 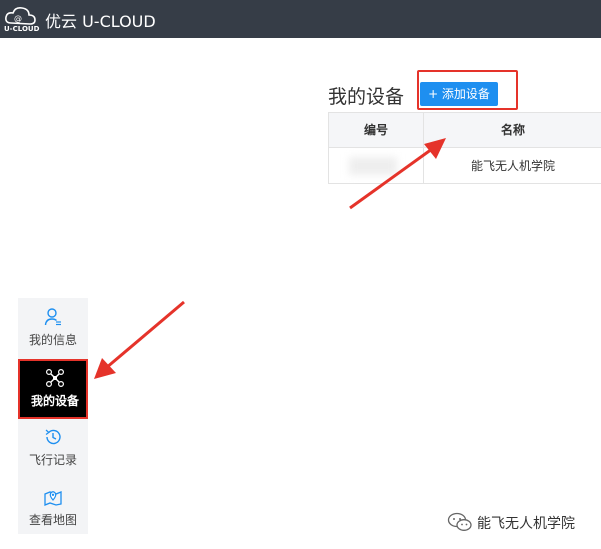 What do you see at coordinates (139, 339) in the screenshot?
I see `arrow-to-sidebar-item` at bounding box center [139, 339].